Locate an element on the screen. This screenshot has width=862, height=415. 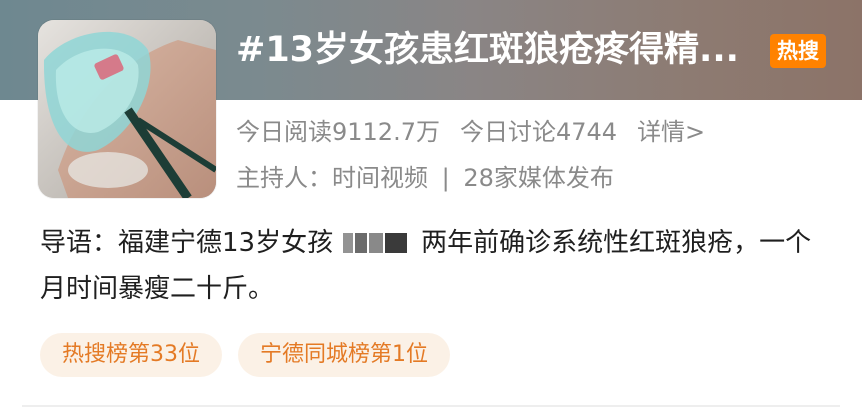
discussion-count: 今日讨论4744 is located at coordinates (538, 132).